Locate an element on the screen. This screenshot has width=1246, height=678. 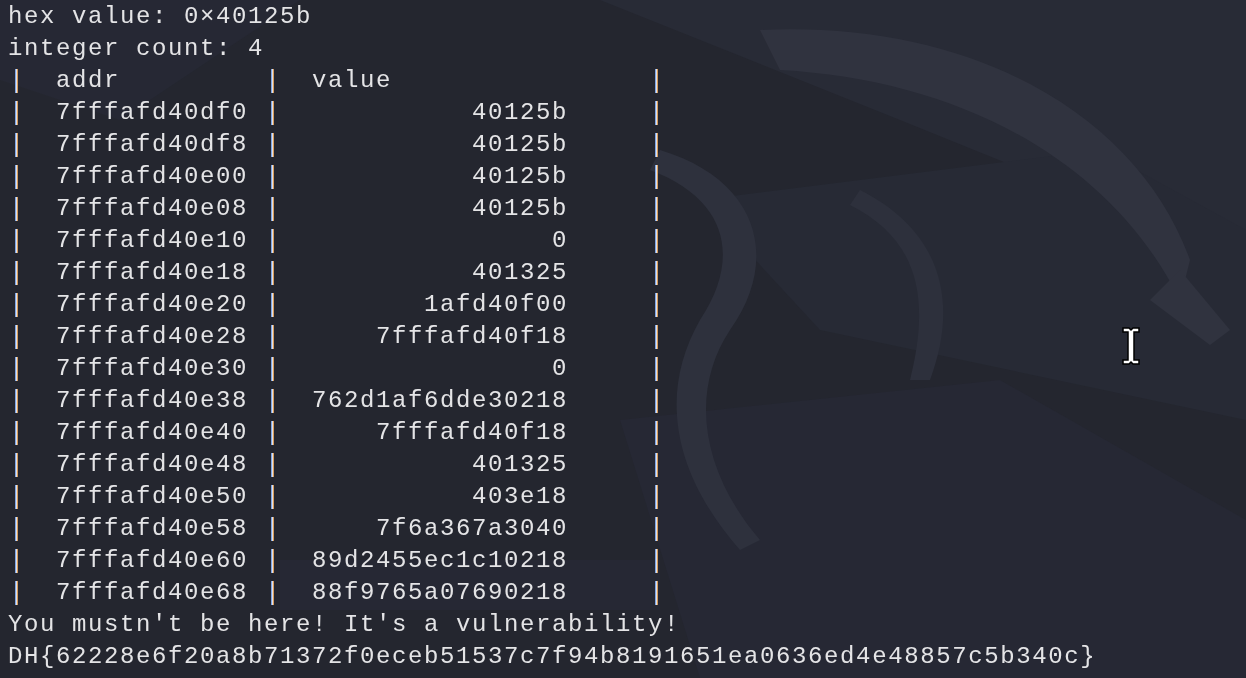
column-header: addr is located at coordinates (88, 81).